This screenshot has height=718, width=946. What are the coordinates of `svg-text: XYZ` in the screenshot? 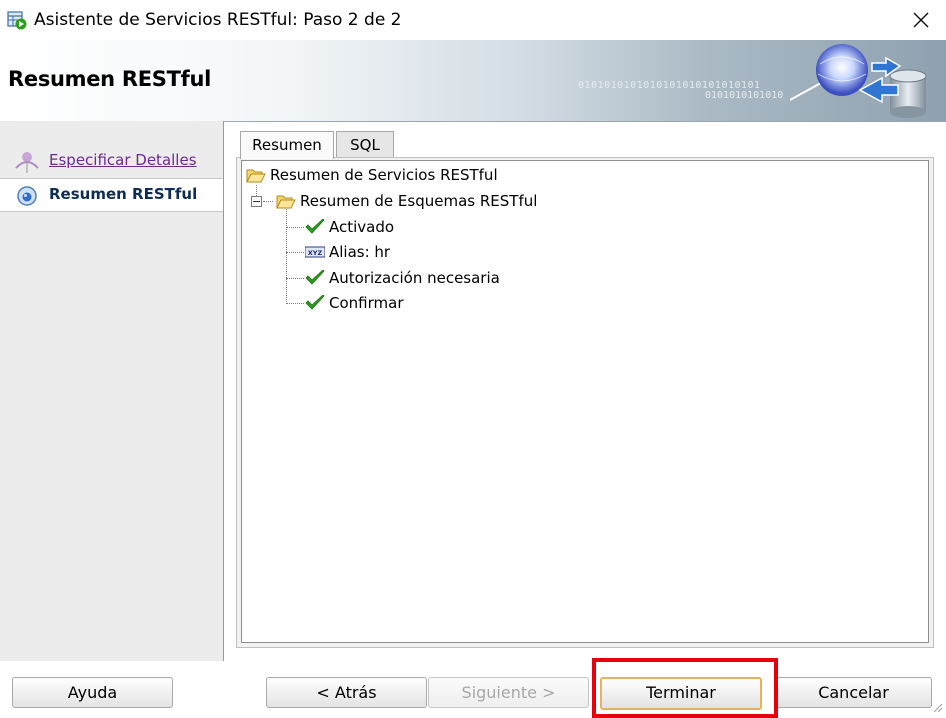 It's located at (315, 253).